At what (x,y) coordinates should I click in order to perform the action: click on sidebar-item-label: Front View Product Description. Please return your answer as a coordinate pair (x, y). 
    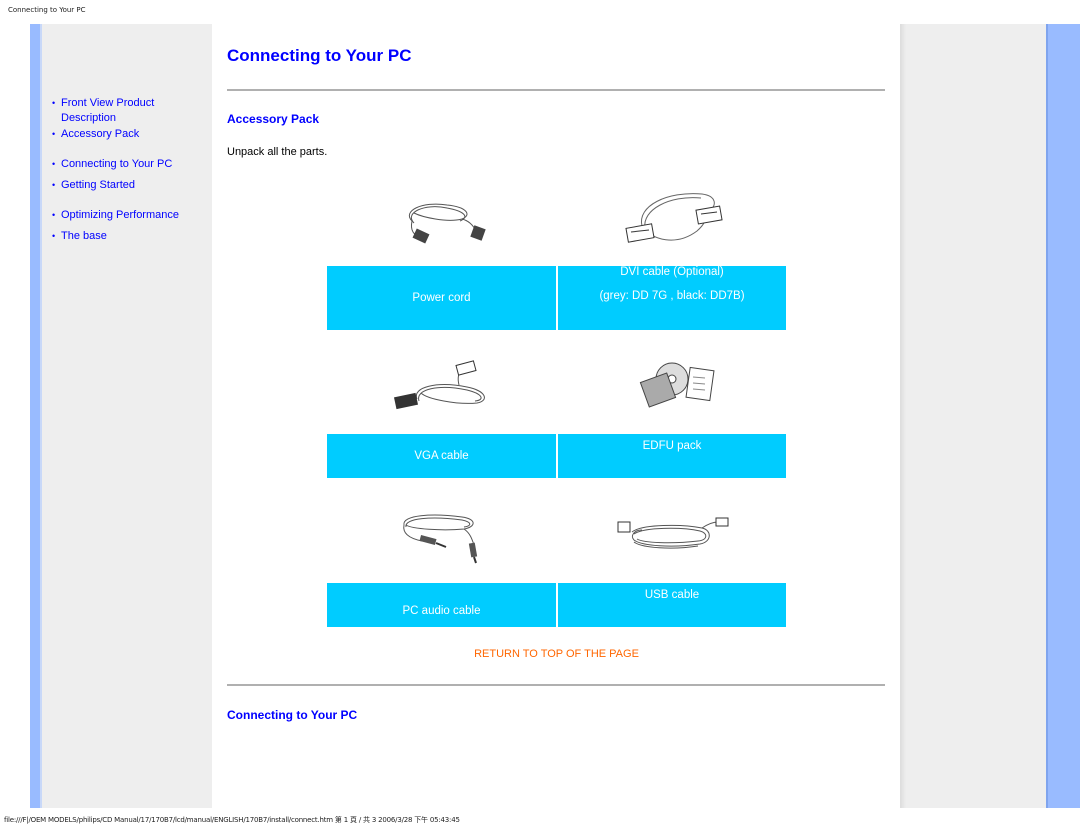
    Looking at the image, I should click on (107, 110).